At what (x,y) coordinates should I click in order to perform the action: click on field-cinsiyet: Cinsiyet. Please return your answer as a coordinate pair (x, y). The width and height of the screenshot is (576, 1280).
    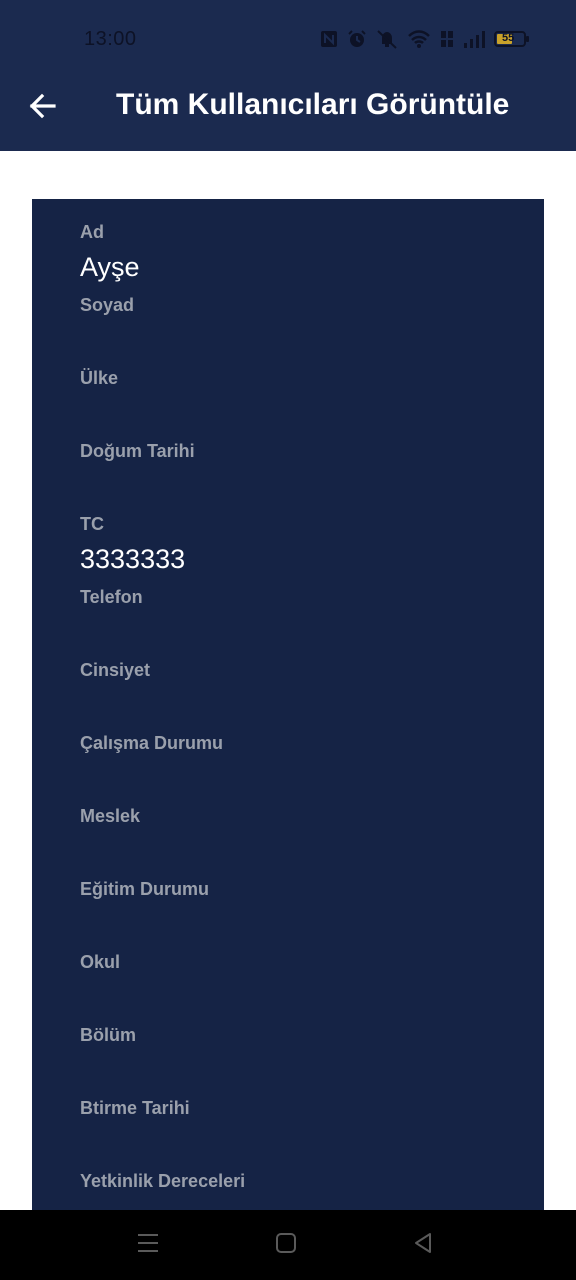
    Looking at the image, I should click on (300, 670).